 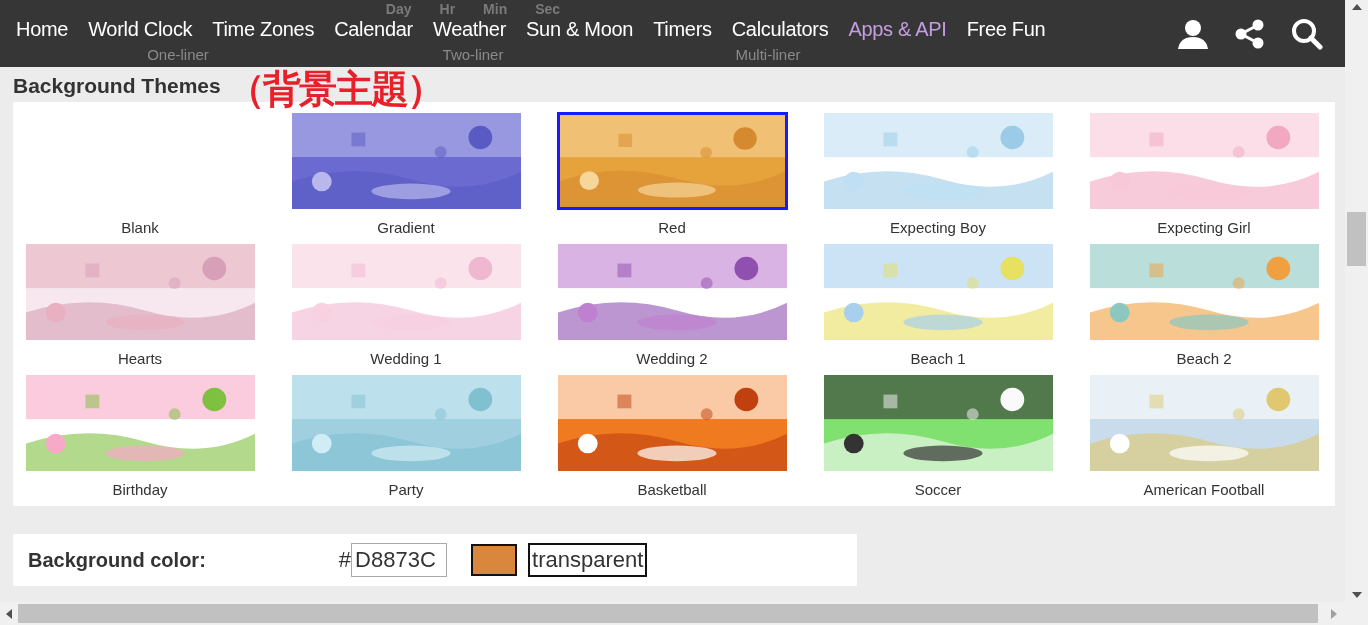 I want to click on nav-link: Home, so click(x=42, y=29).